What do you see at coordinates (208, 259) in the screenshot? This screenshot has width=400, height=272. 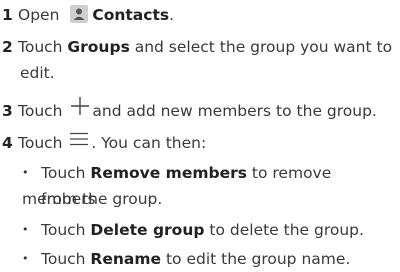 I see `list-item: • Touch Rename to edit the group name.` at bounding box center [208, 259].